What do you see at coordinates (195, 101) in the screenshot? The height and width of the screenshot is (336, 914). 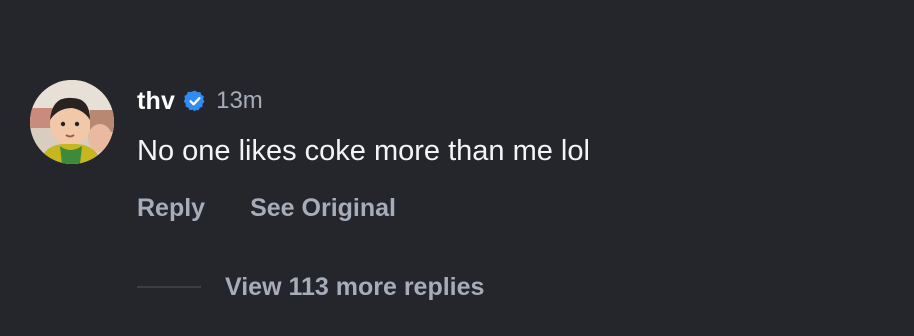 I see `verified-badge-icon` at bounding box center [195, 101].